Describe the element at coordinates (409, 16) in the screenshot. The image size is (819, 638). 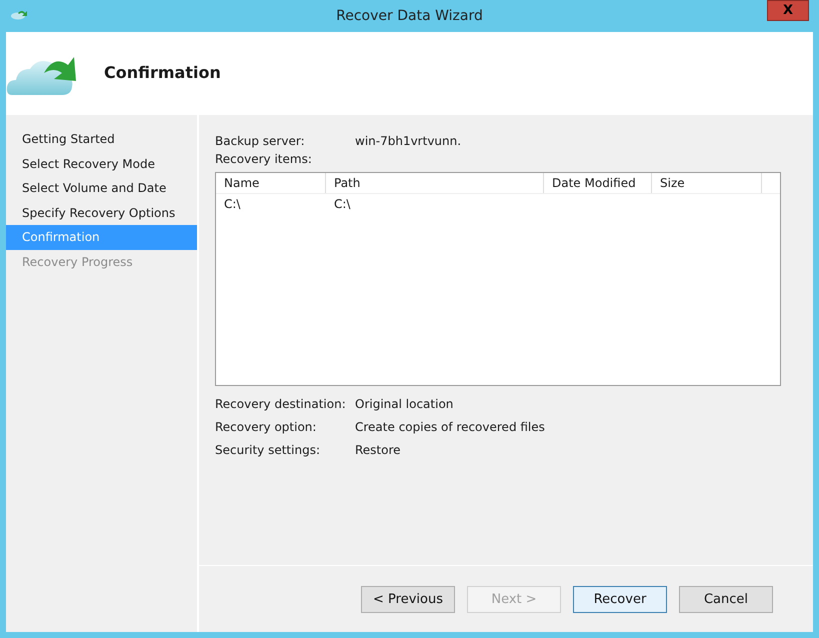
I see `window-title: Recover Data Wizard` at that location.